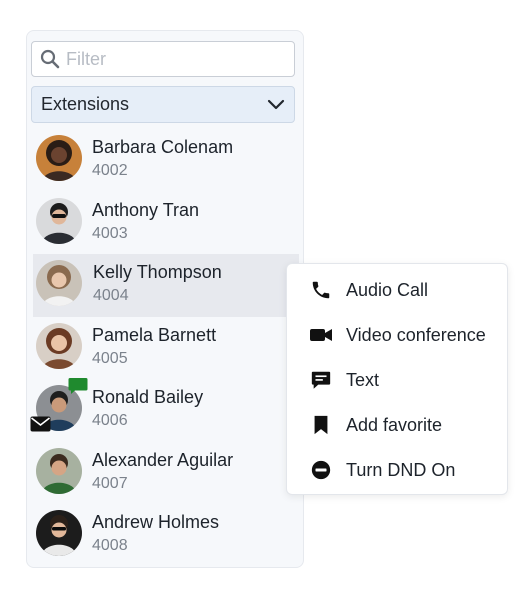 This screenshot has width=525, height=600. Describe the element at coordinates (110, 545) in the screenshot. I see `contact-extension: 4008` at that location.